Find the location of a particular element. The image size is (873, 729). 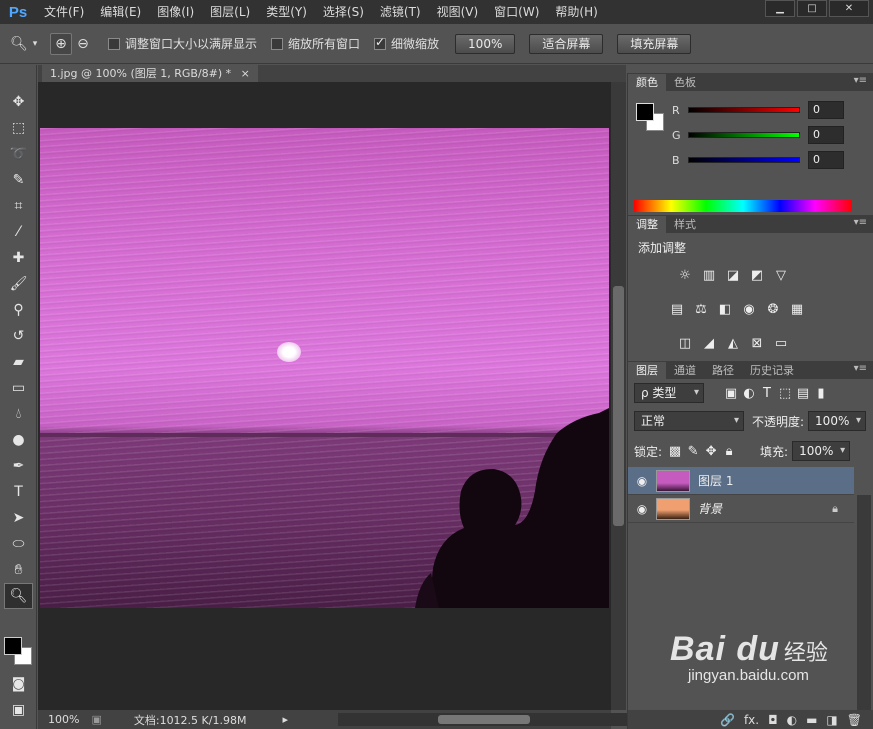

threshold-icon: ◭ is located at coordinates (733, 343).